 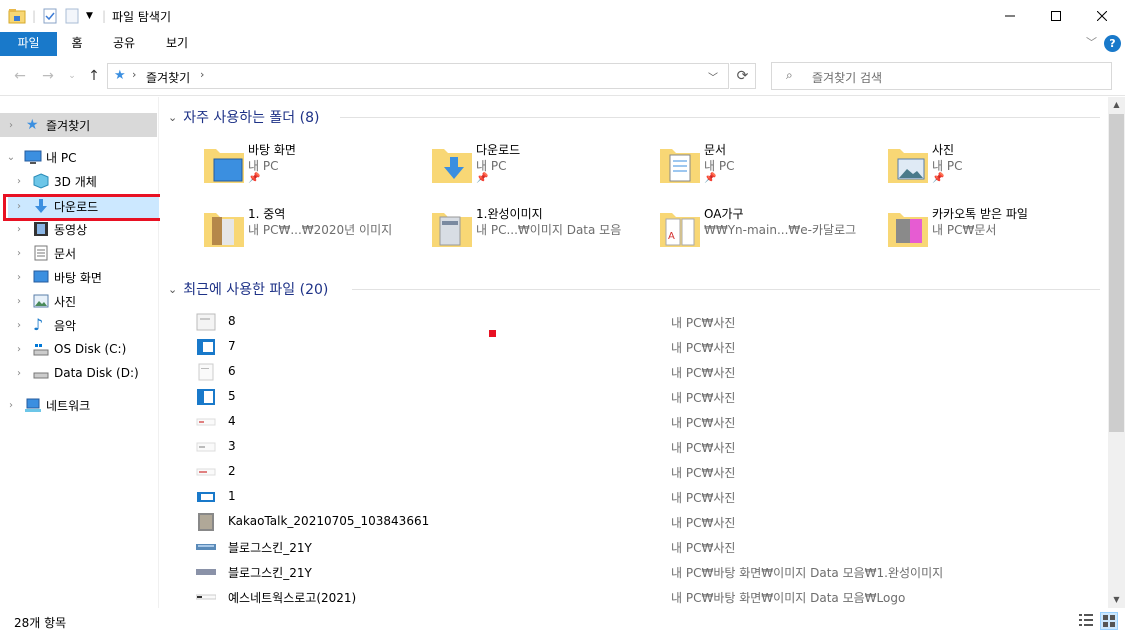 What do you see at coordinates (41, 301) in the screenshot?
I see `pictures-icon` at bounding box center [41, 301].